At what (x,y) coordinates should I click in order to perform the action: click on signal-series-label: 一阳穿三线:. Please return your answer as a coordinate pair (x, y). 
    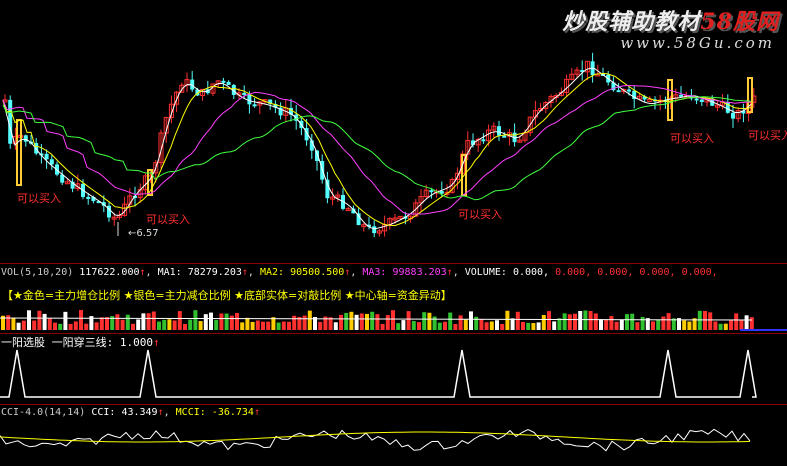
    Looking at the image, I should click on (82, 342).